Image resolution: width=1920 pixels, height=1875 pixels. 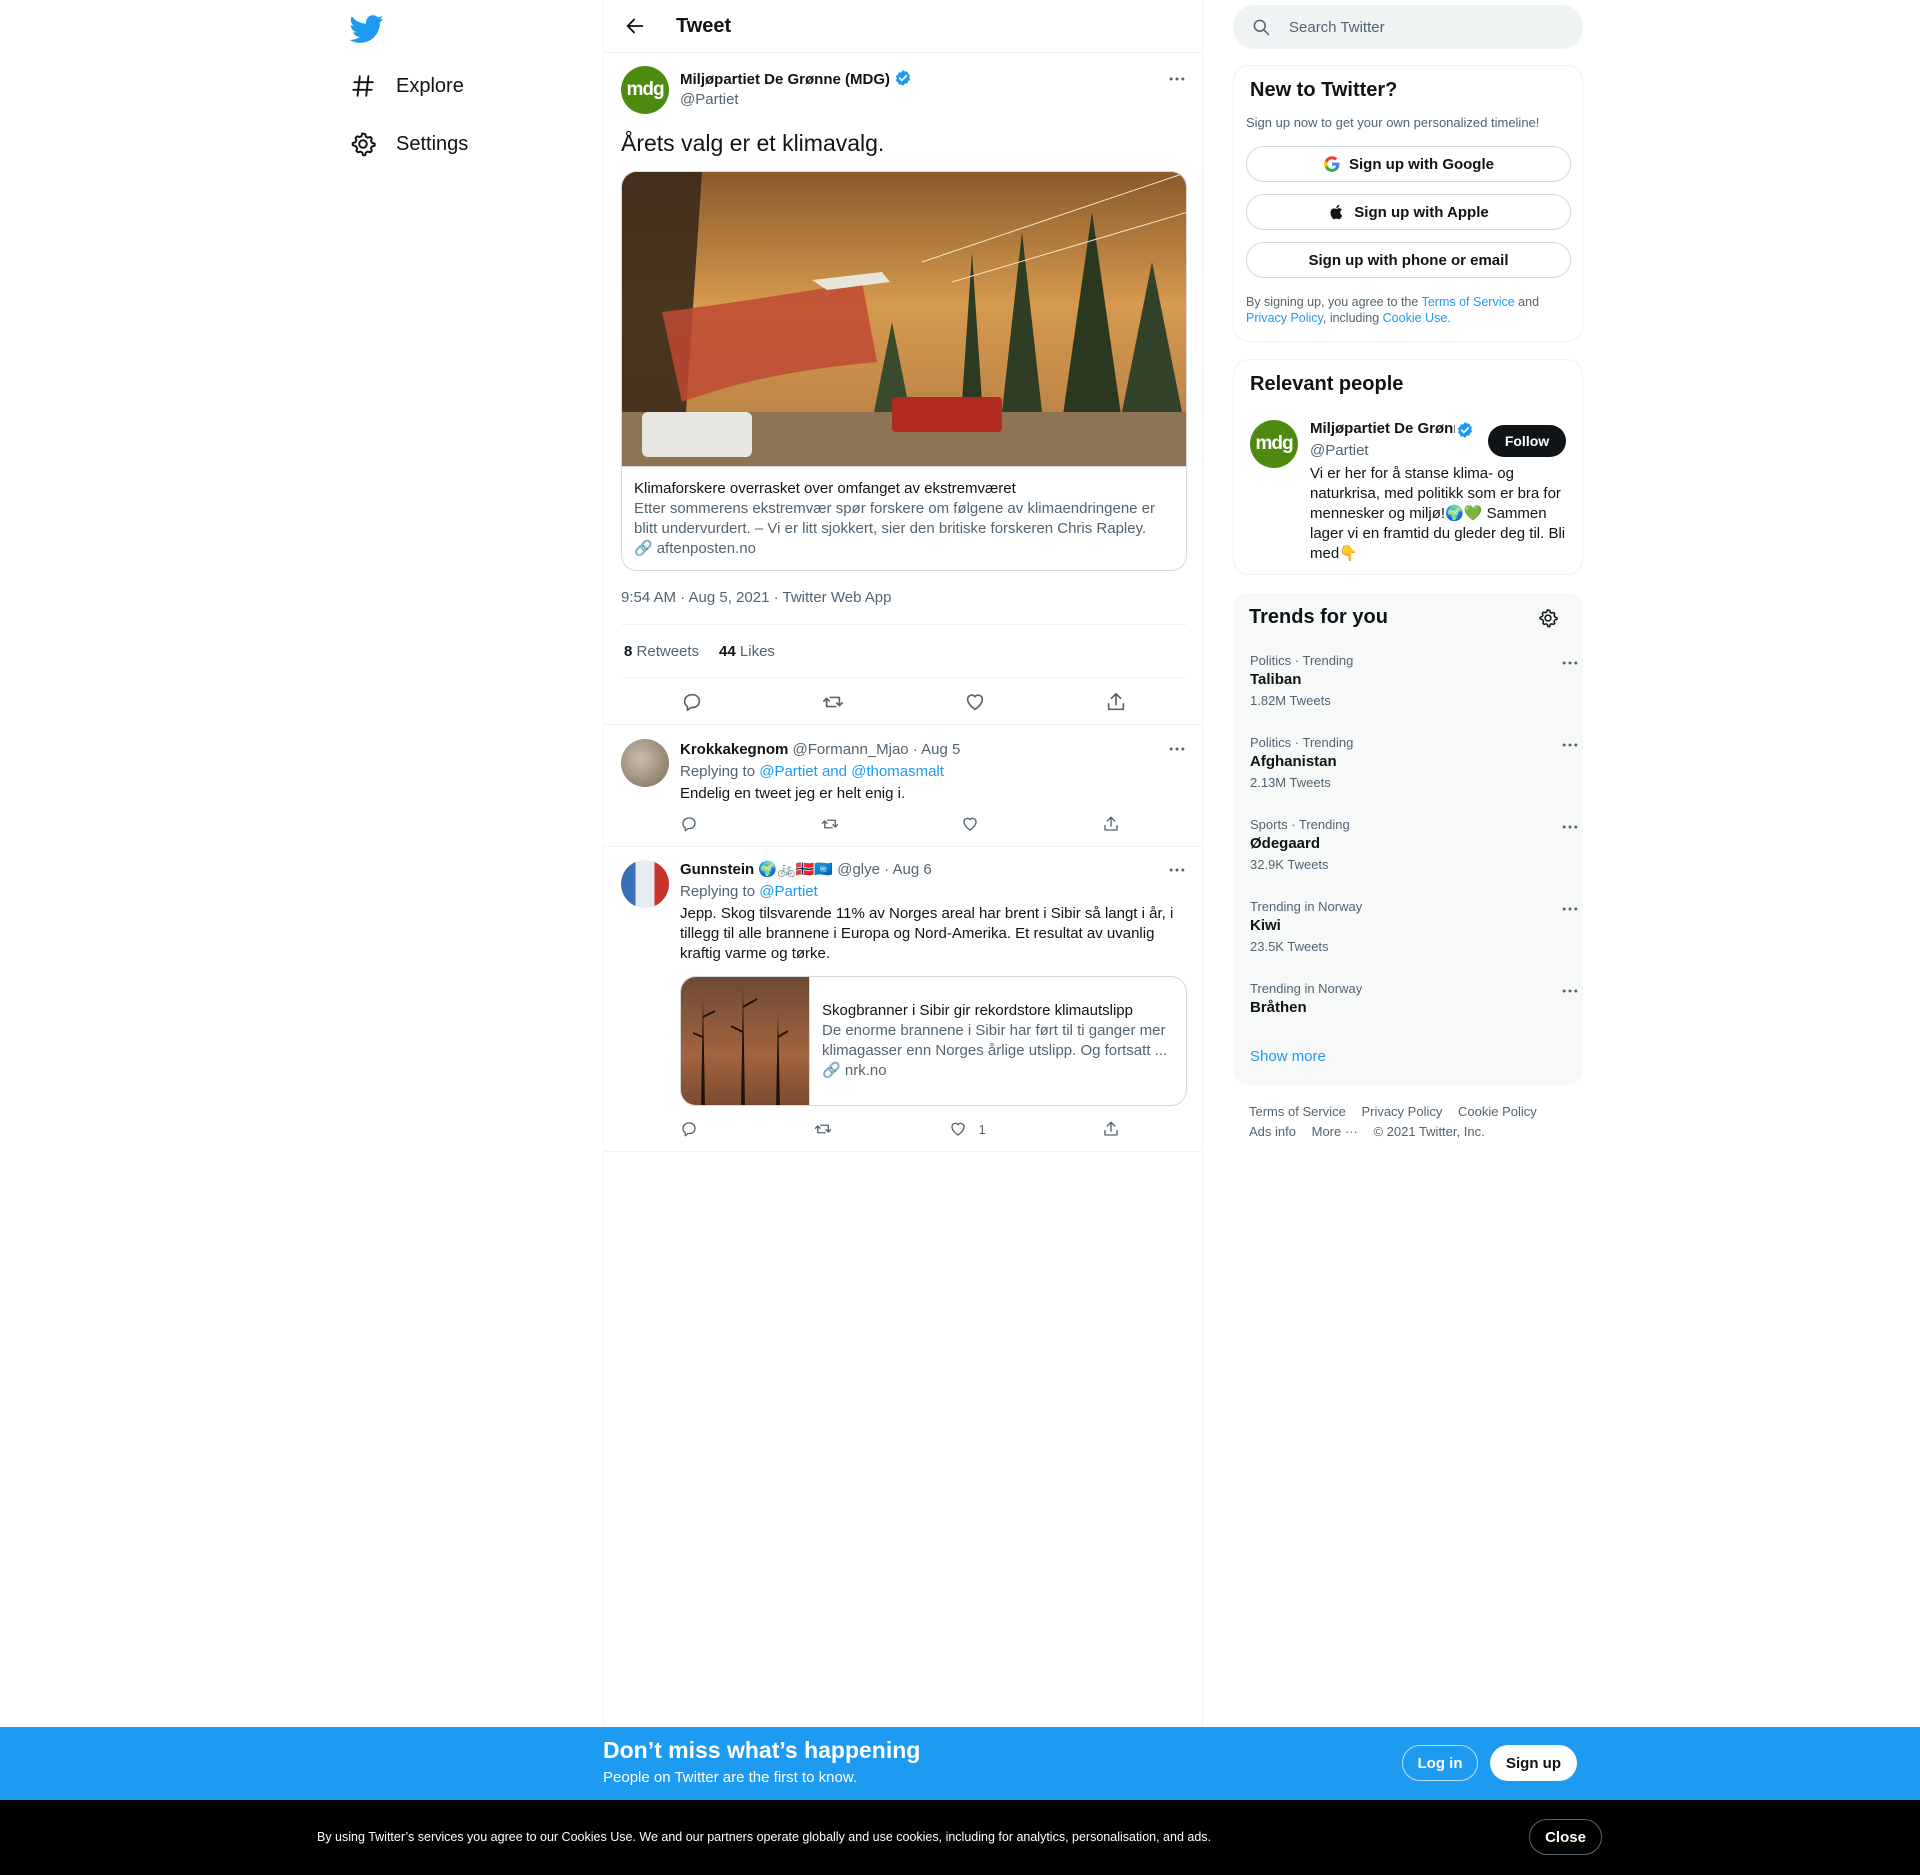 I want to click on google-icon, so click(x=1332, y=164).